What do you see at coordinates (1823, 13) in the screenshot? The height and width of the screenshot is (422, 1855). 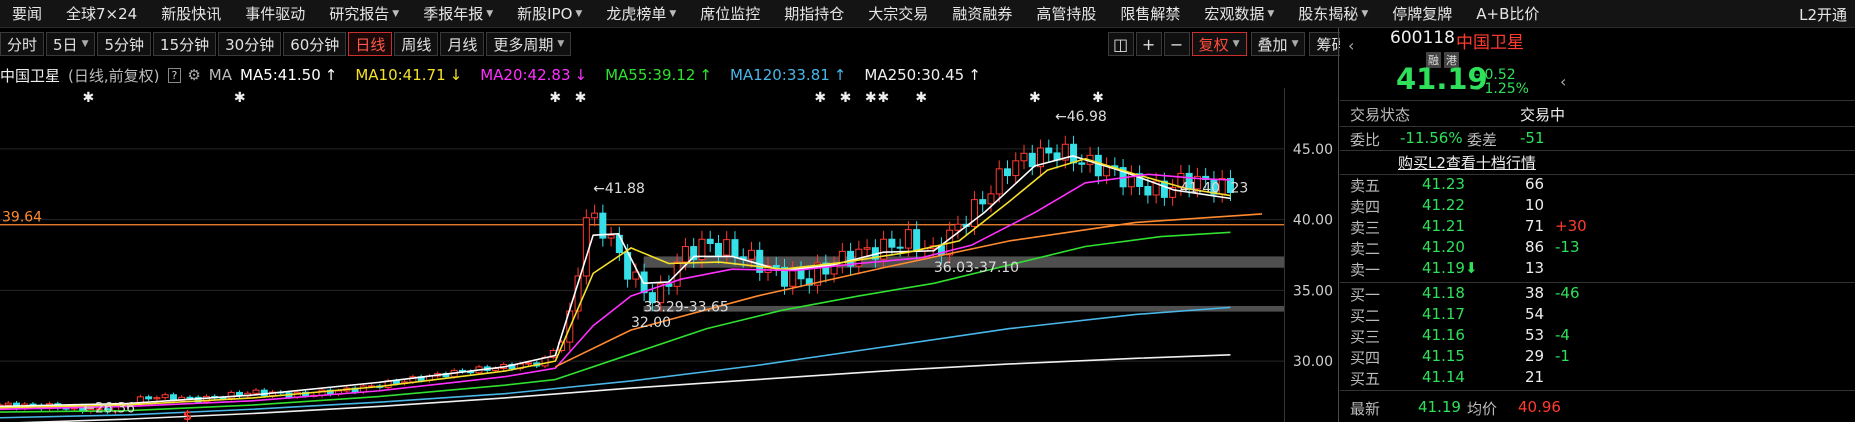 I see `l2-open-link: L2开通` at bounding box center [1823, 13].